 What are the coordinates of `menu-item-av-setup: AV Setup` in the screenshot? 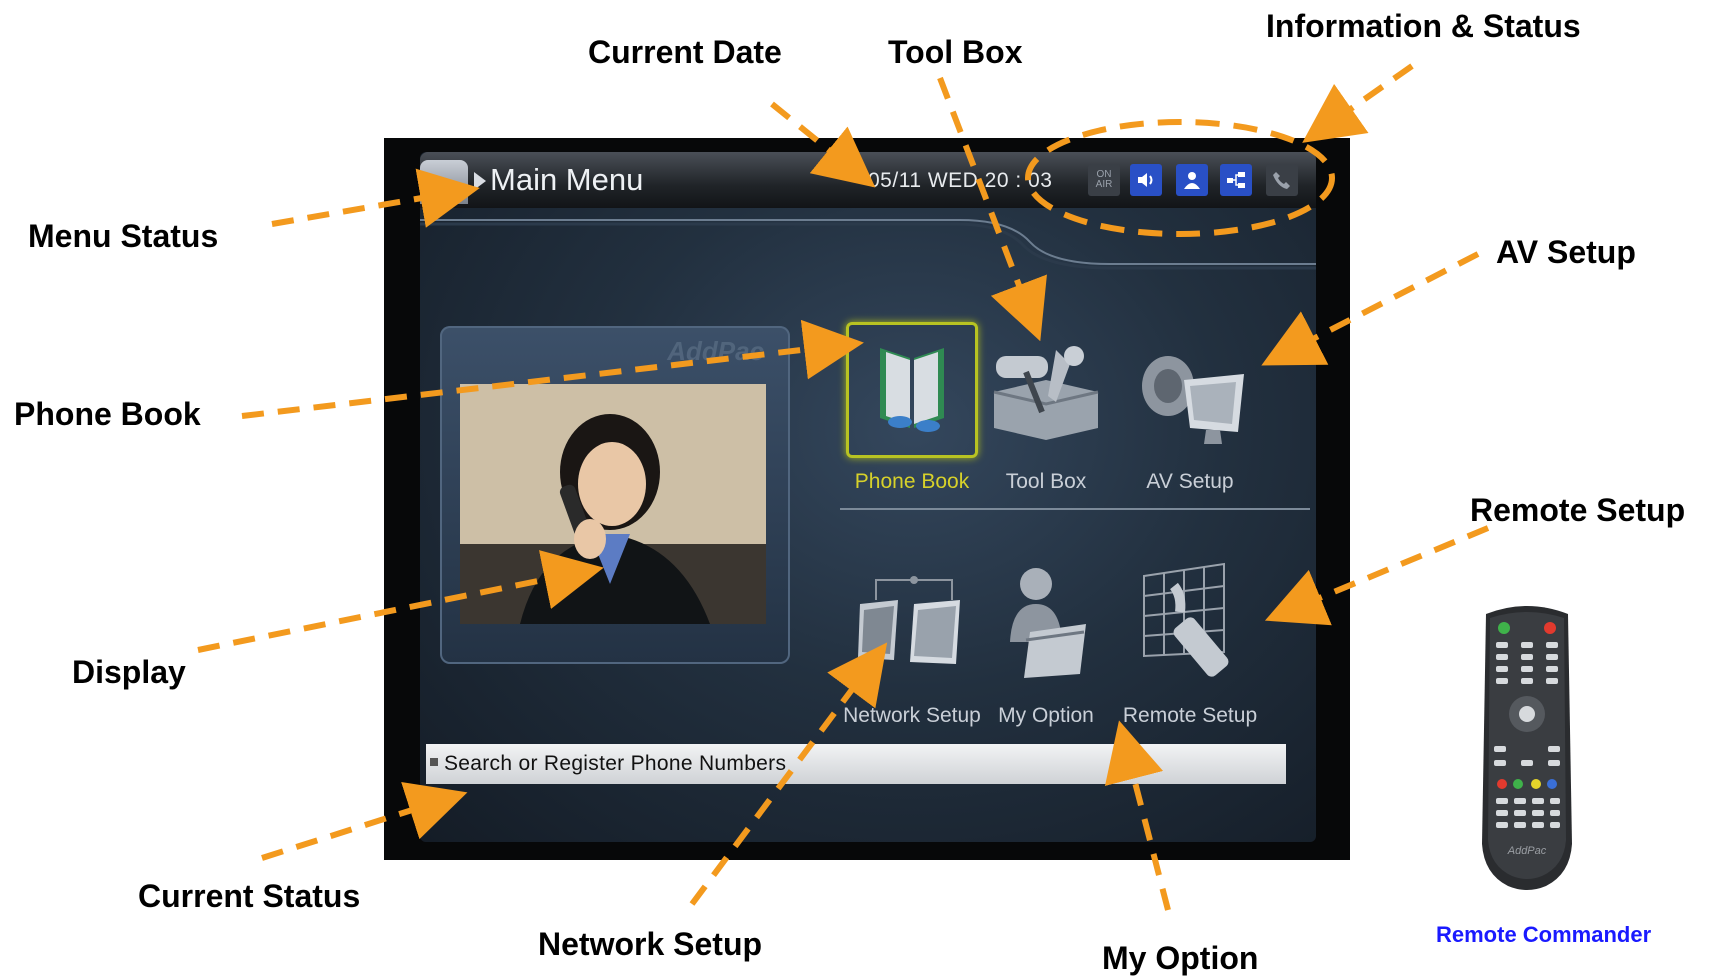 It's located at (1190, 412).